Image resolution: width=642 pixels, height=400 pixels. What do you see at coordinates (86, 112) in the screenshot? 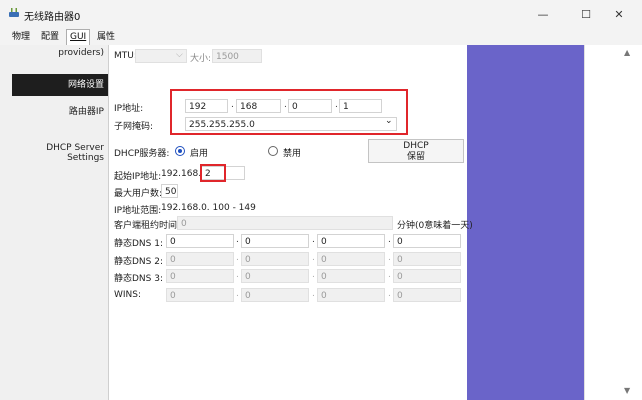
I see `router-ip-heading: 路由器IP` at bounding box center [86, 112].